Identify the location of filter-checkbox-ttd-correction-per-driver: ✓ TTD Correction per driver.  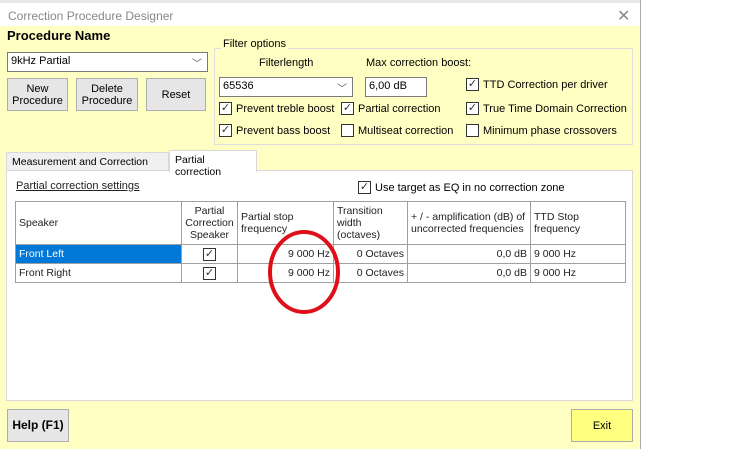
(537, 84).